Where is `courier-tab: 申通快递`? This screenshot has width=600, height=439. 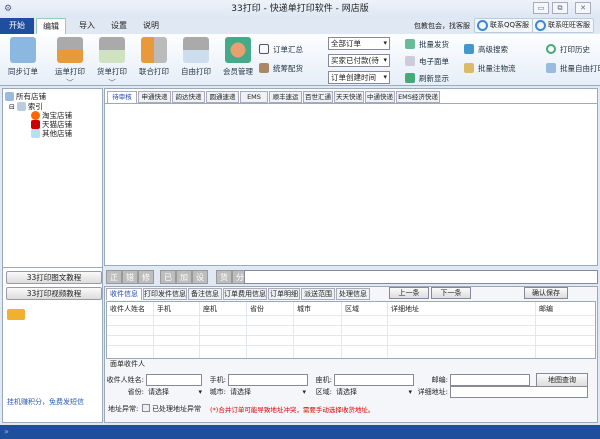
courier-tab: 申通快递 is located at coordinates (154, 97).